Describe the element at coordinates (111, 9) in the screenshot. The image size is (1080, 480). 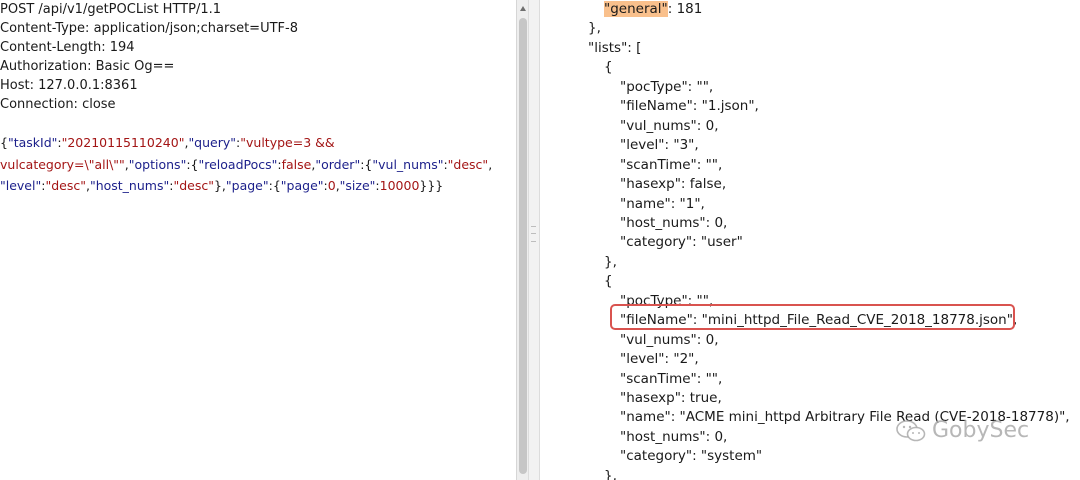
I see `request-line: POST /api/v1/getPOCList HTTP/1.1` at that location.